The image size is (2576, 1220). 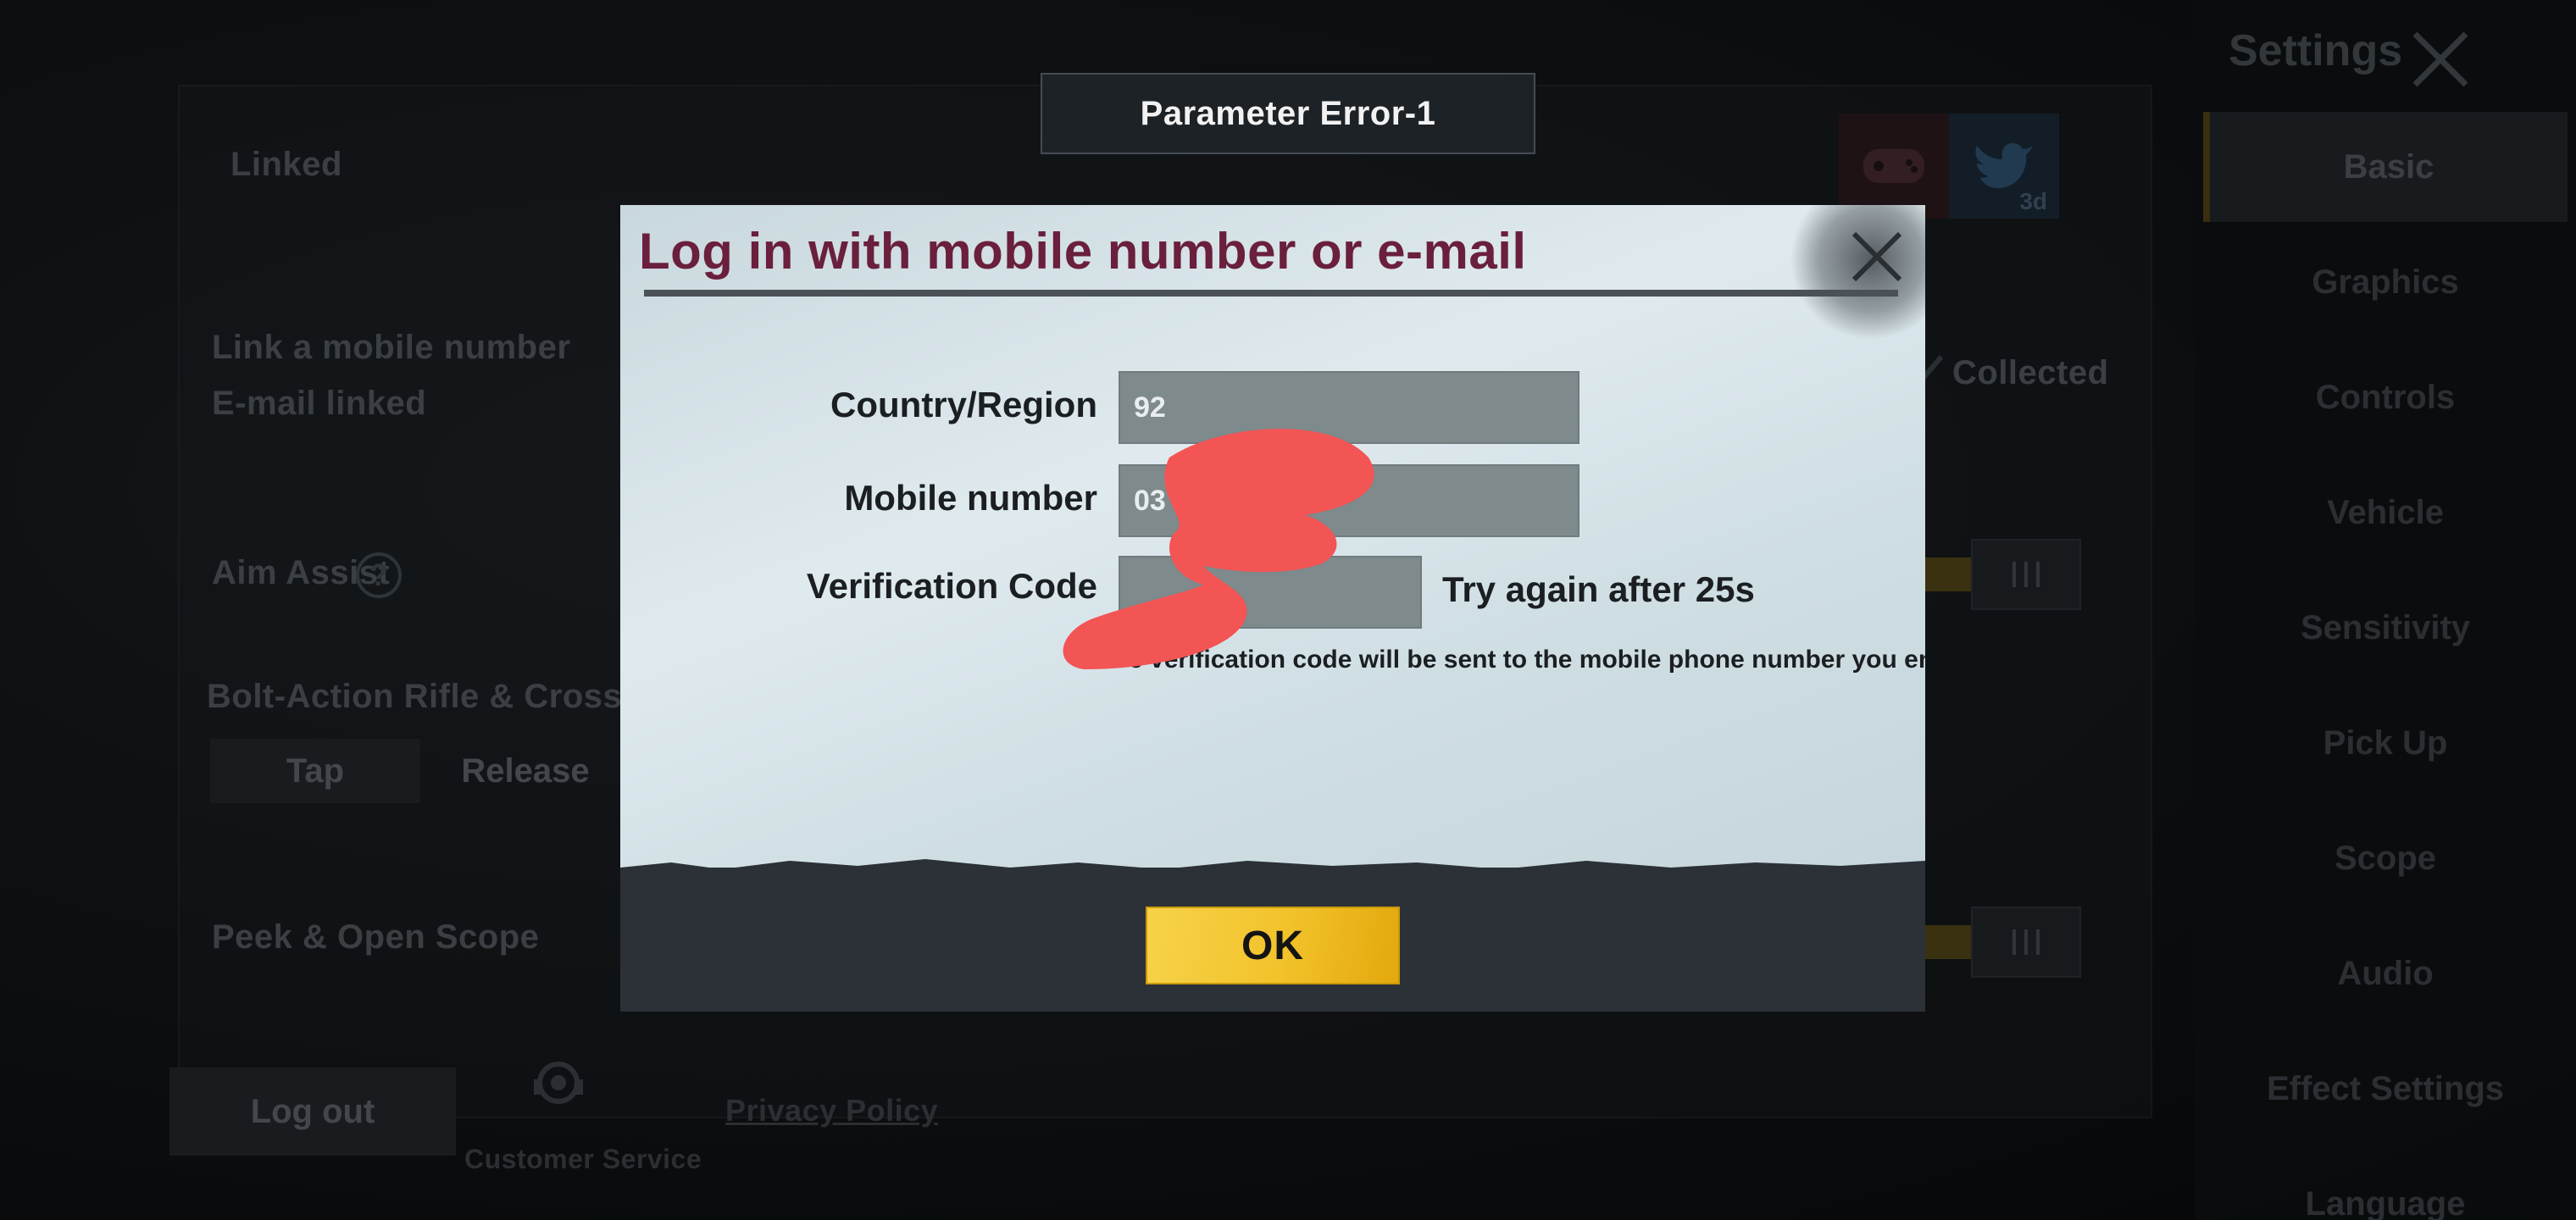 I want to click on title-divider, so click(x=1271, y=293).